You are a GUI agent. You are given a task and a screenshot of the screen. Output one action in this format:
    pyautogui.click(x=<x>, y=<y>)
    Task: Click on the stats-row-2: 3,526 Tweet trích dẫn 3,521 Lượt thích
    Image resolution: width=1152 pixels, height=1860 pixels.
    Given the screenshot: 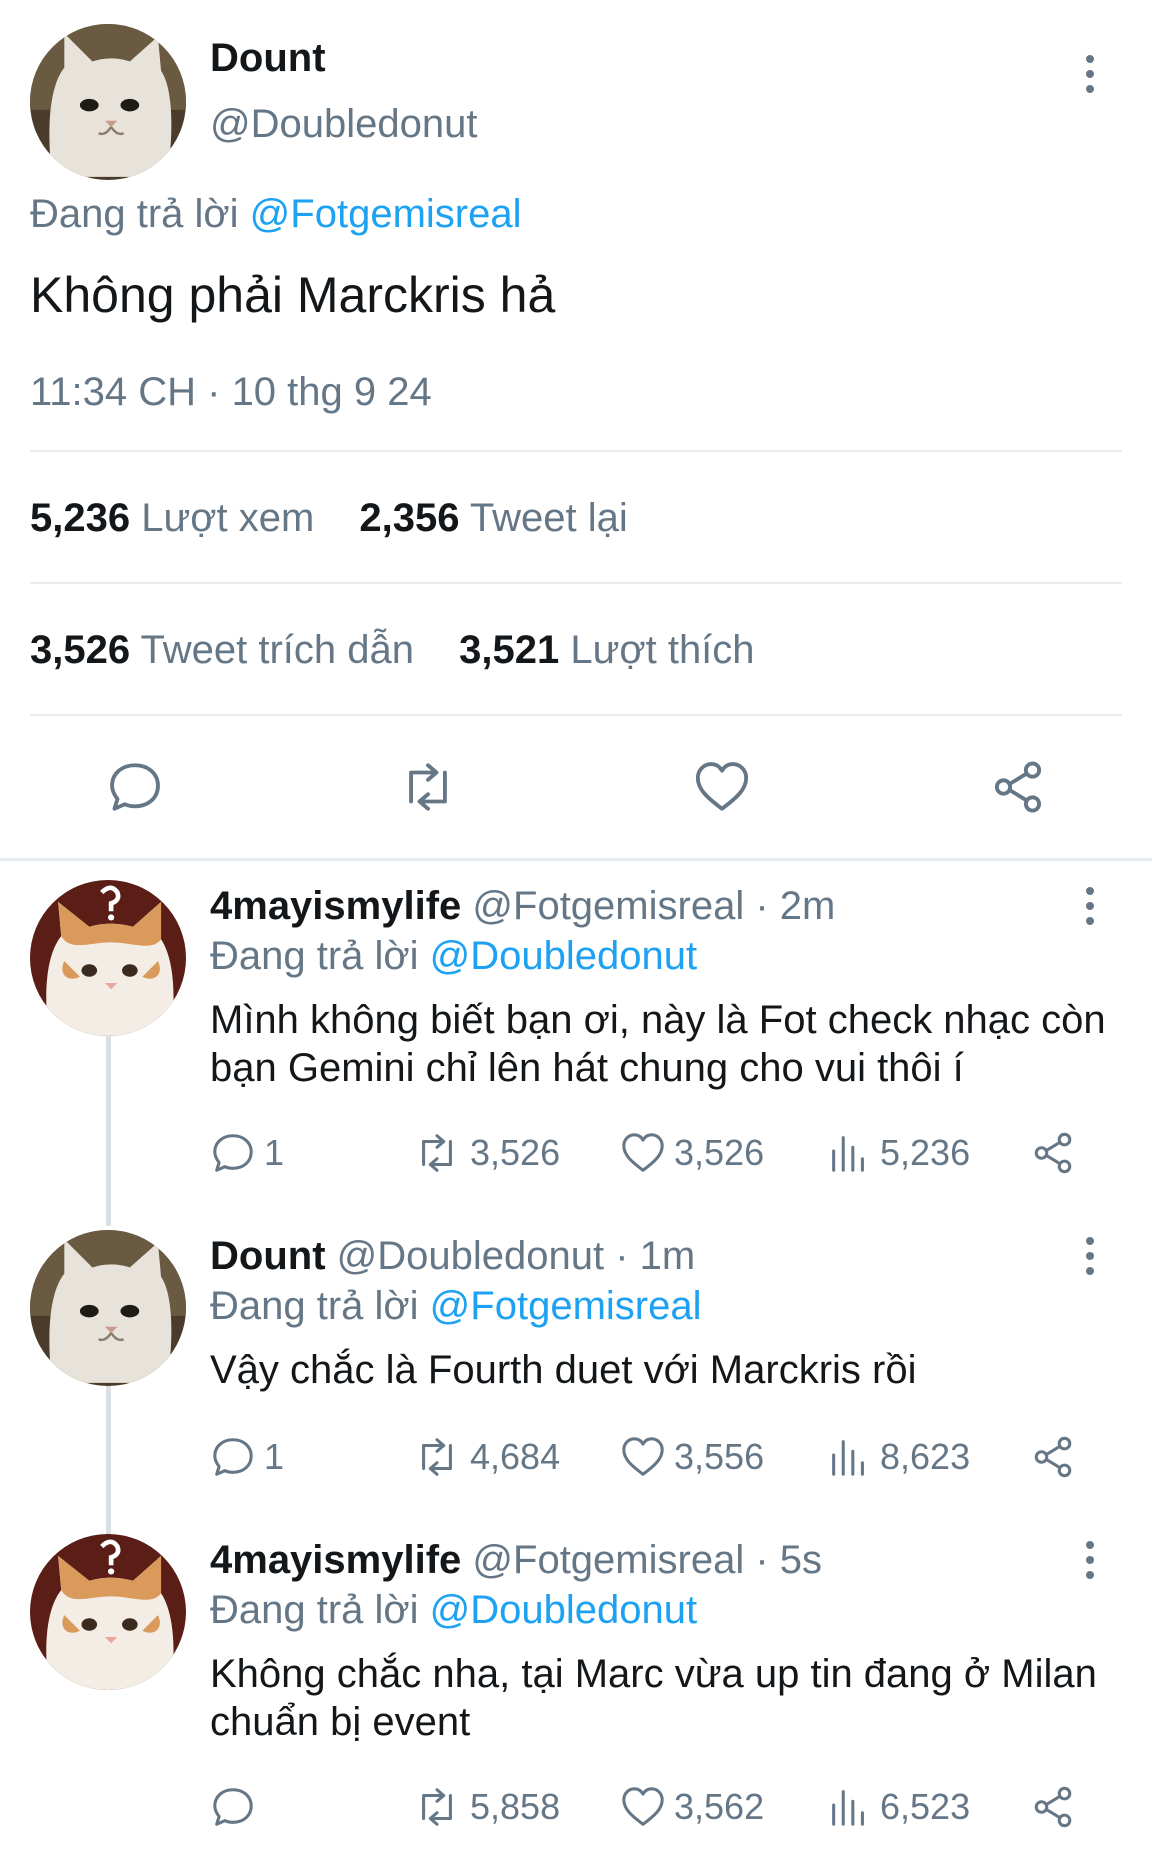 What is the action you would take?
    pyautogui.click(x=392, y=650)
    